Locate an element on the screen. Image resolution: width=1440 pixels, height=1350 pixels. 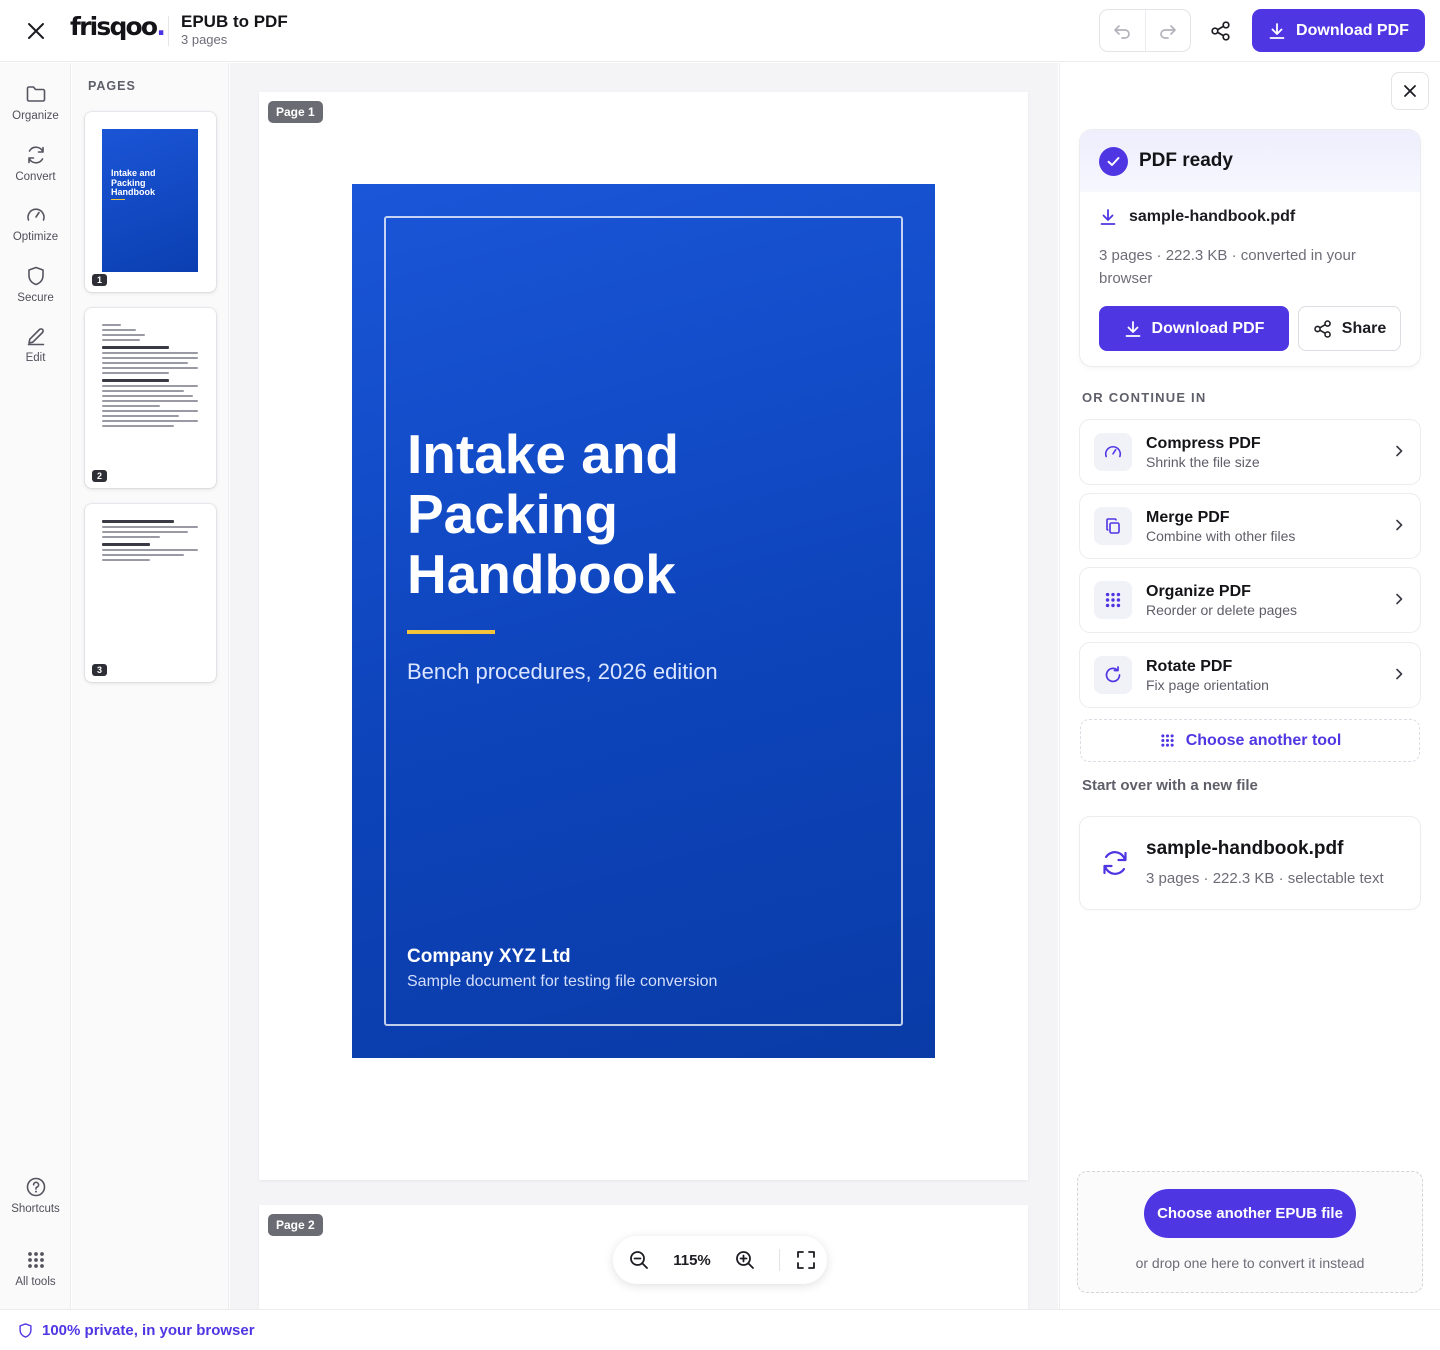
page-number-badge: 1 is located at coordinates (100, 280).